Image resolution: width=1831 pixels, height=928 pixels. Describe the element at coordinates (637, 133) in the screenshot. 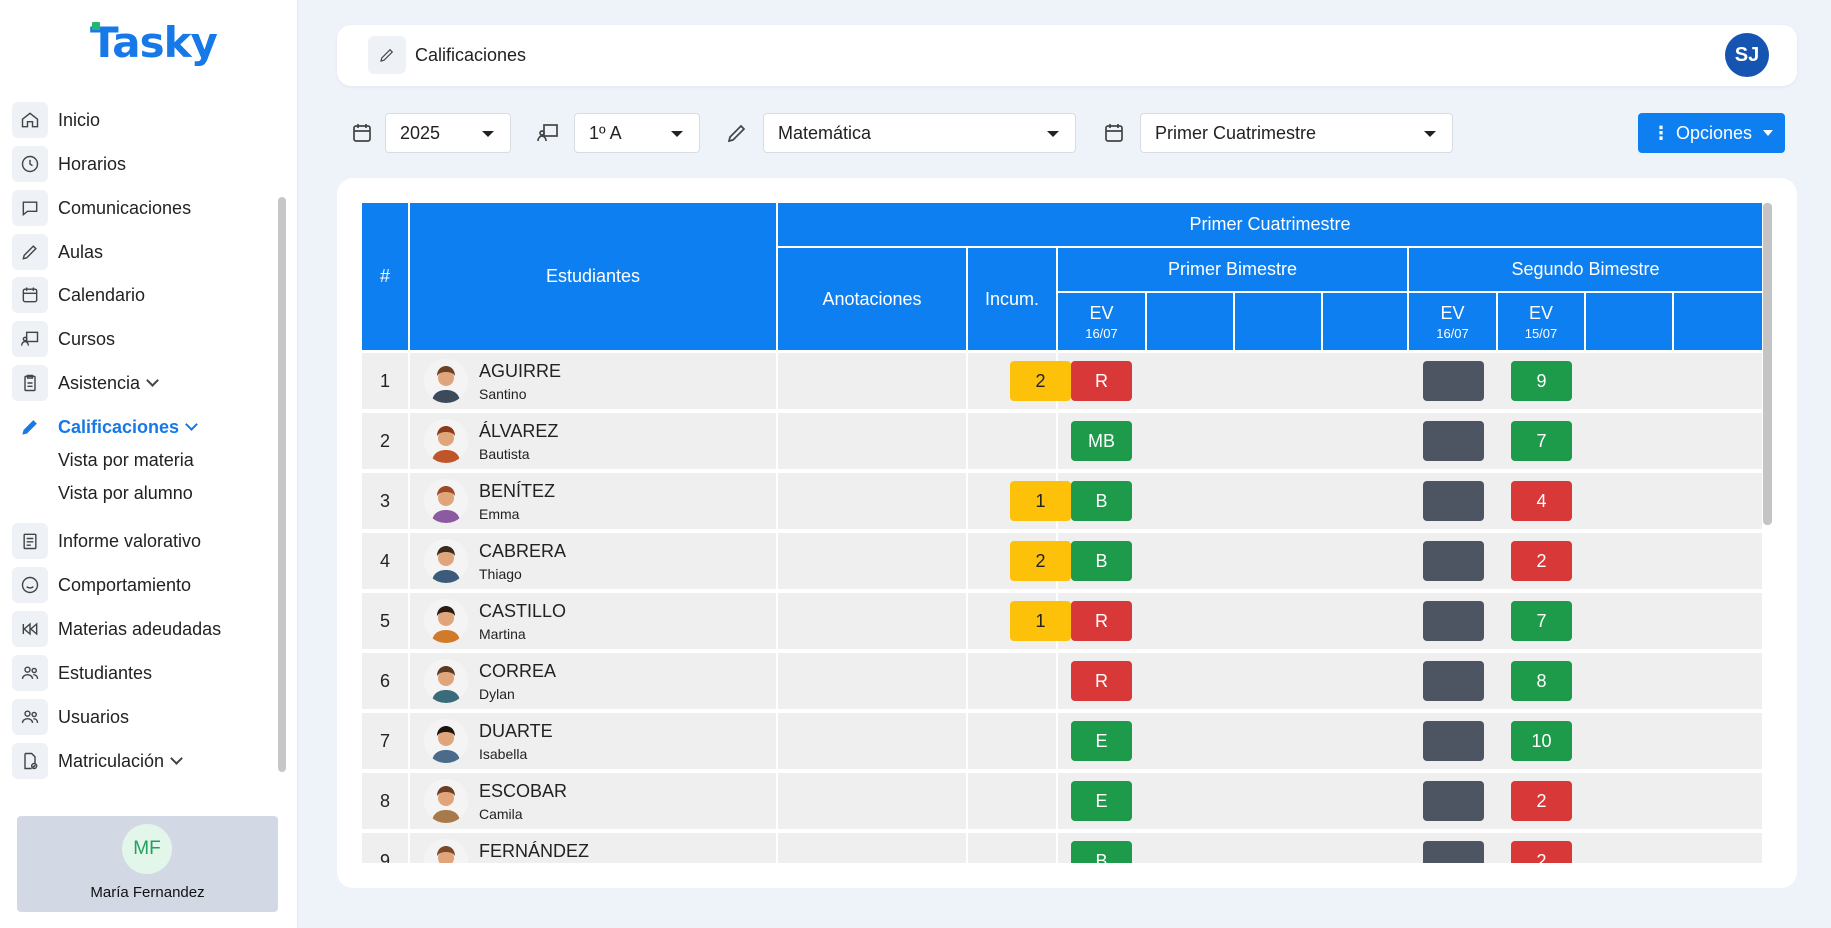

I see `course-select: 1º A` at that location.